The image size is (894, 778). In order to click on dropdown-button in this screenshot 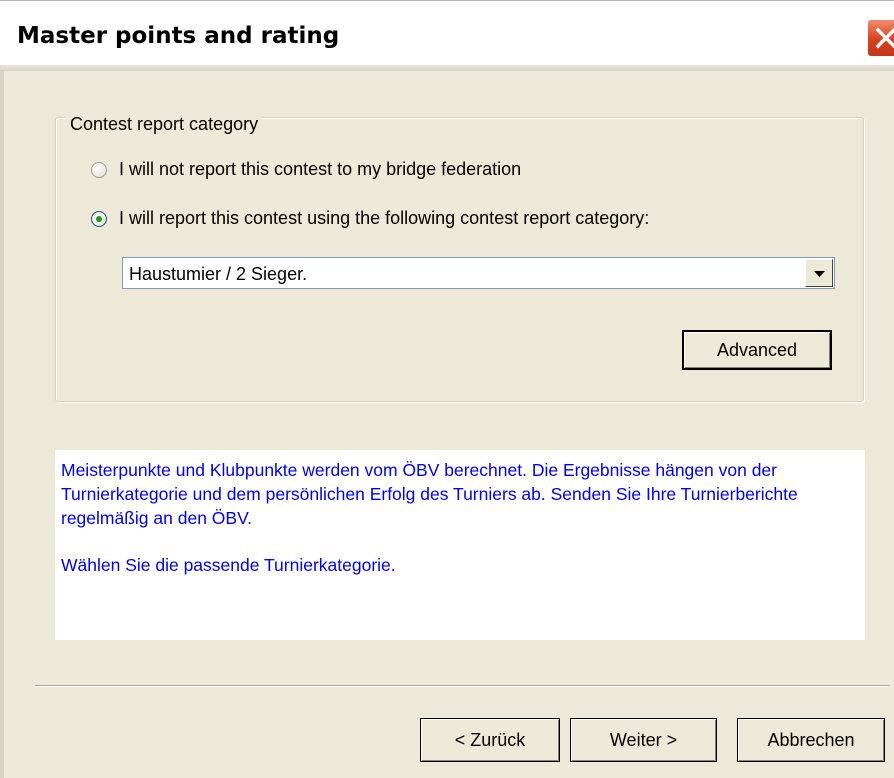, I will do `click(819, 273)`.